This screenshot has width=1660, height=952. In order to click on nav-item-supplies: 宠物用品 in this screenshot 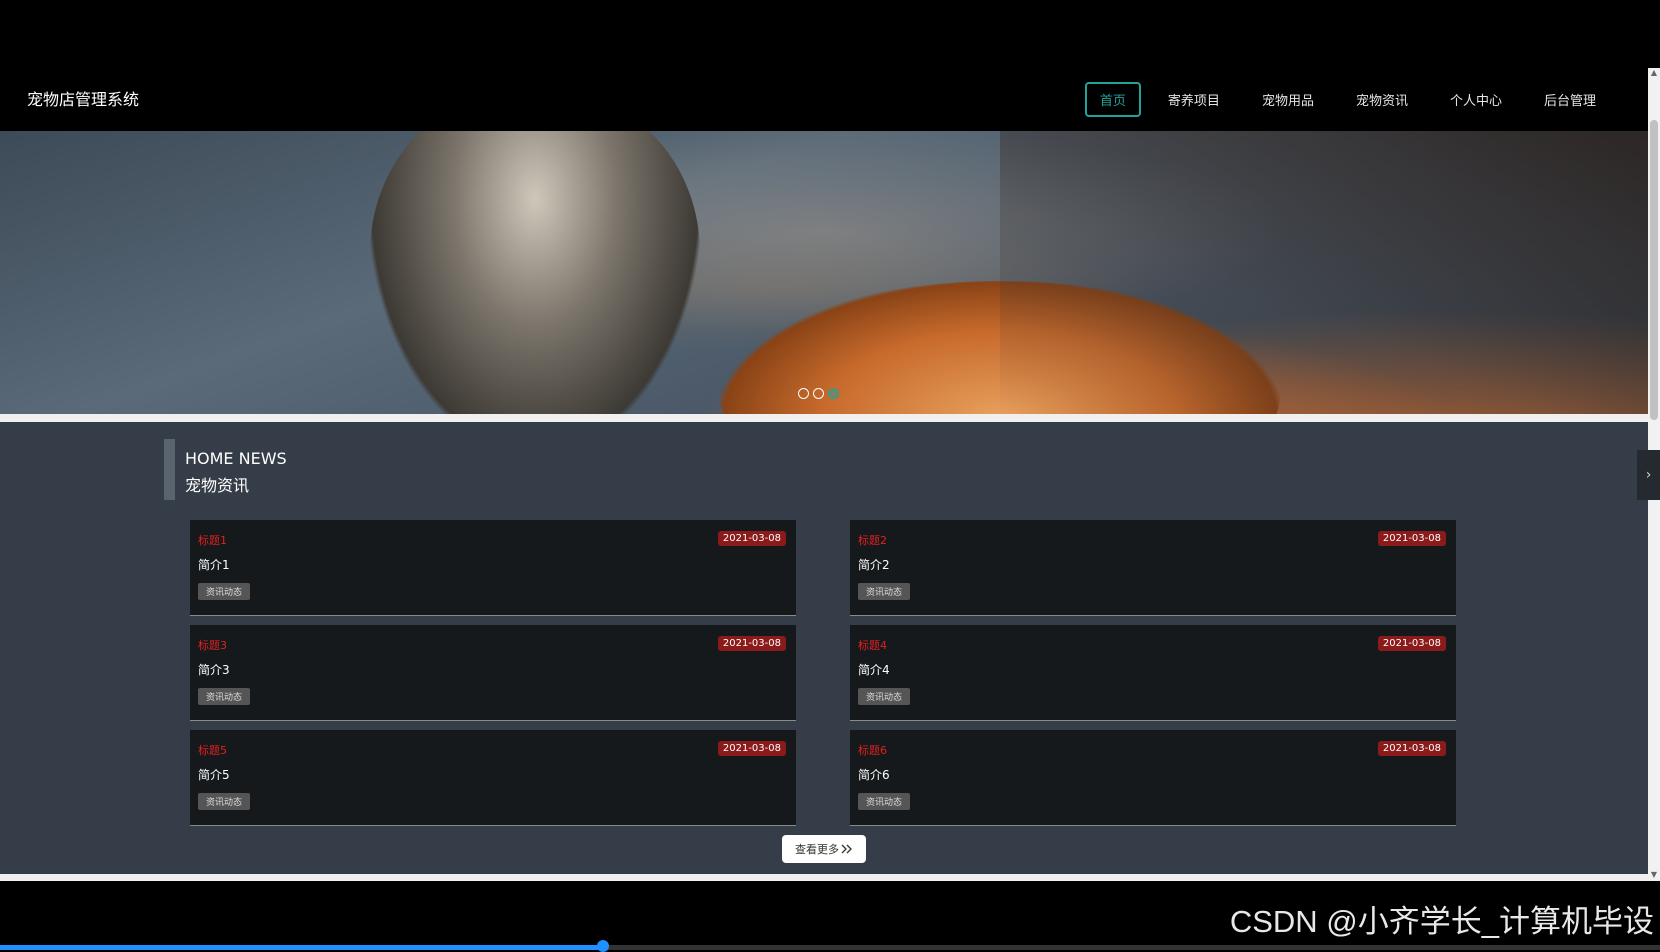, I will do `click(1288, 99)`.